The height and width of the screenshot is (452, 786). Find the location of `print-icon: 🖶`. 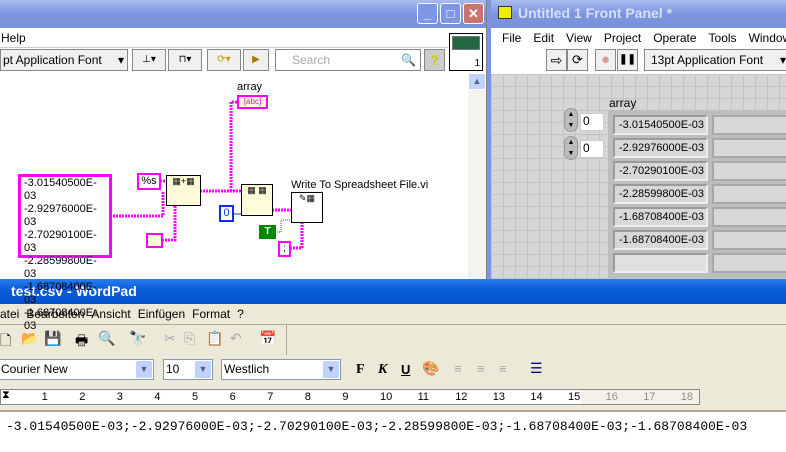

print-icon: 🖶 is located at coordinates (81, 342).